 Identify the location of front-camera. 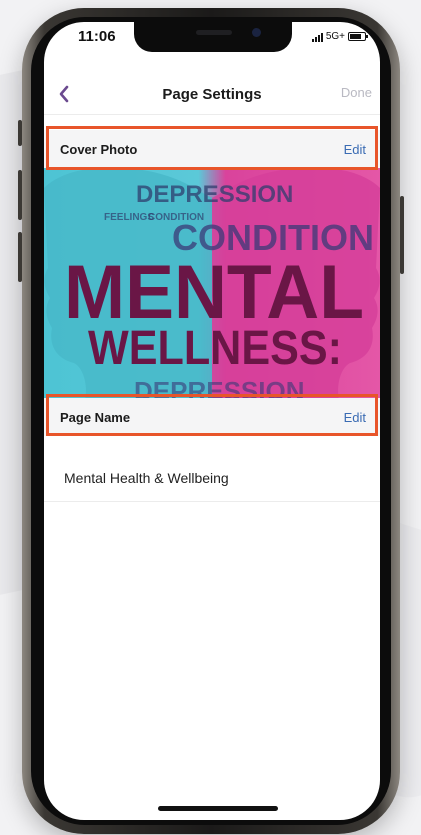
(256, 32).